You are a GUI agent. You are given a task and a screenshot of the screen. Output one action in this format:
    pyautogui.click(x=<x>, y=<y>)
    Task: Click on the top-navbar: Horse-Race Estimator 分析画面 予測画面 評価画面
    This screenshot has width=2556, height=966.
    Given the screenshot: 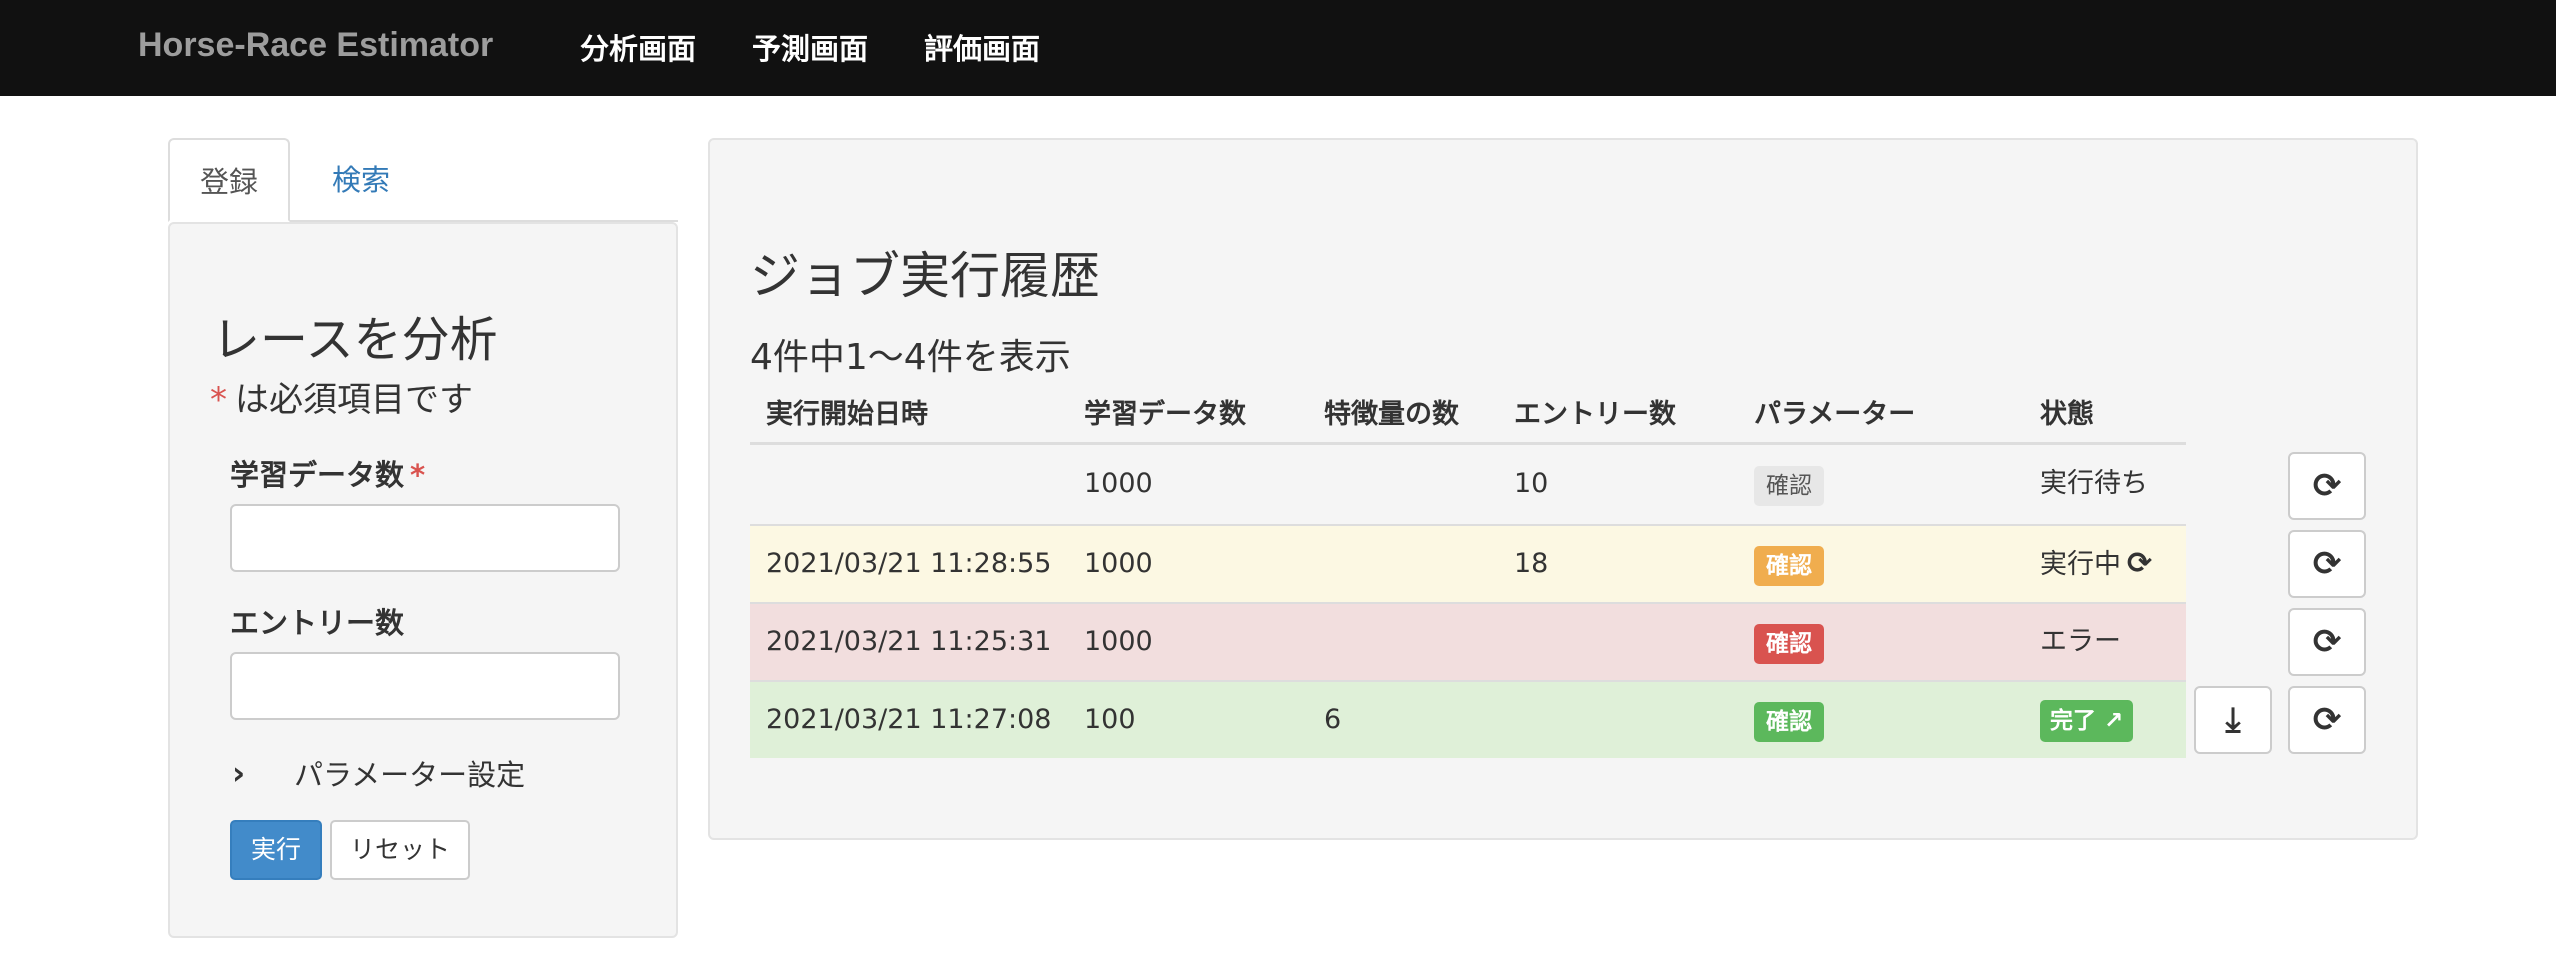 What is the action you would take?
    pyautogui.click(x=1278, y=48)
    